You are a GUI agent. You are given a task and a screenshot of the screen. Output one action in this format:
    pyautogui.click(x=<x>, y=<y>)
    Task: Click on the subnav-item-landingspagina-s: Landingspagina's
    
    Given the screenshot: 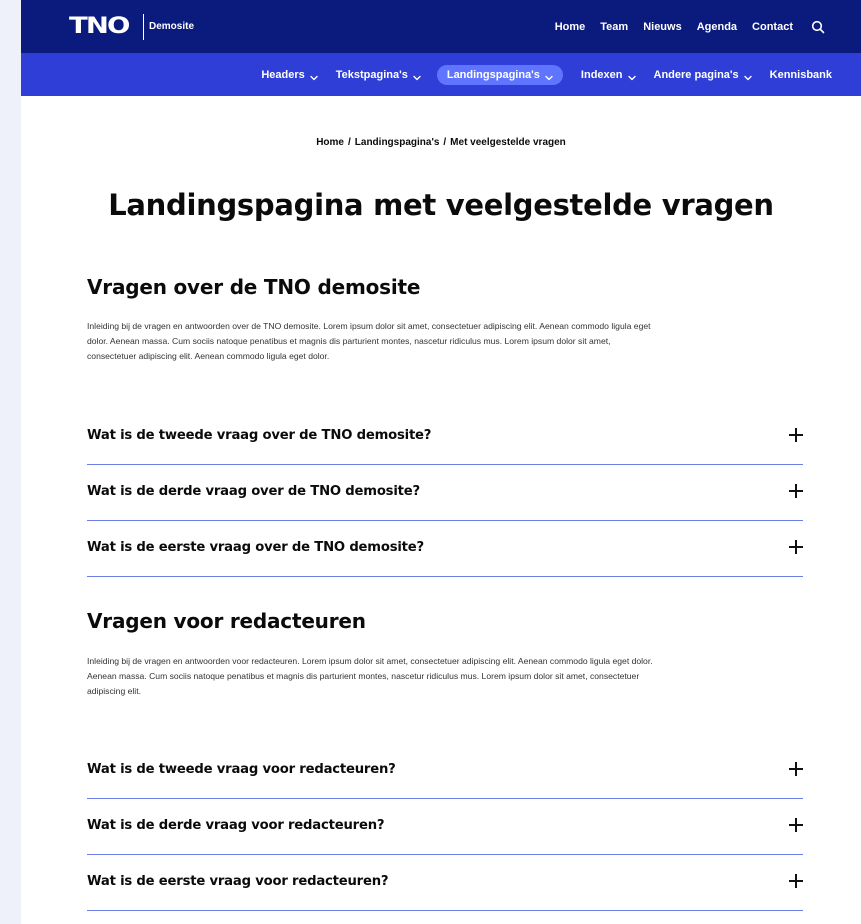 What is the action you would take?
    pyautogui.click(x=499, y=74)
    